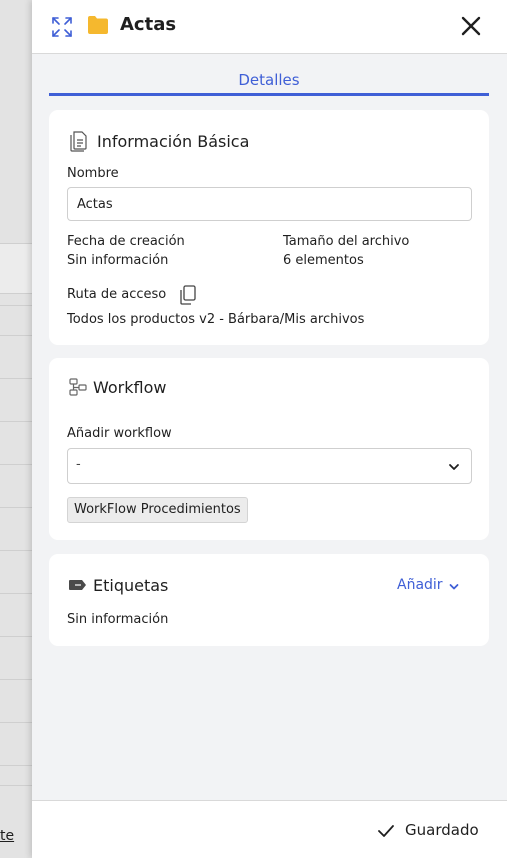  I want to click on add-workflow-label: Añadir workflow, so click(119, 433).